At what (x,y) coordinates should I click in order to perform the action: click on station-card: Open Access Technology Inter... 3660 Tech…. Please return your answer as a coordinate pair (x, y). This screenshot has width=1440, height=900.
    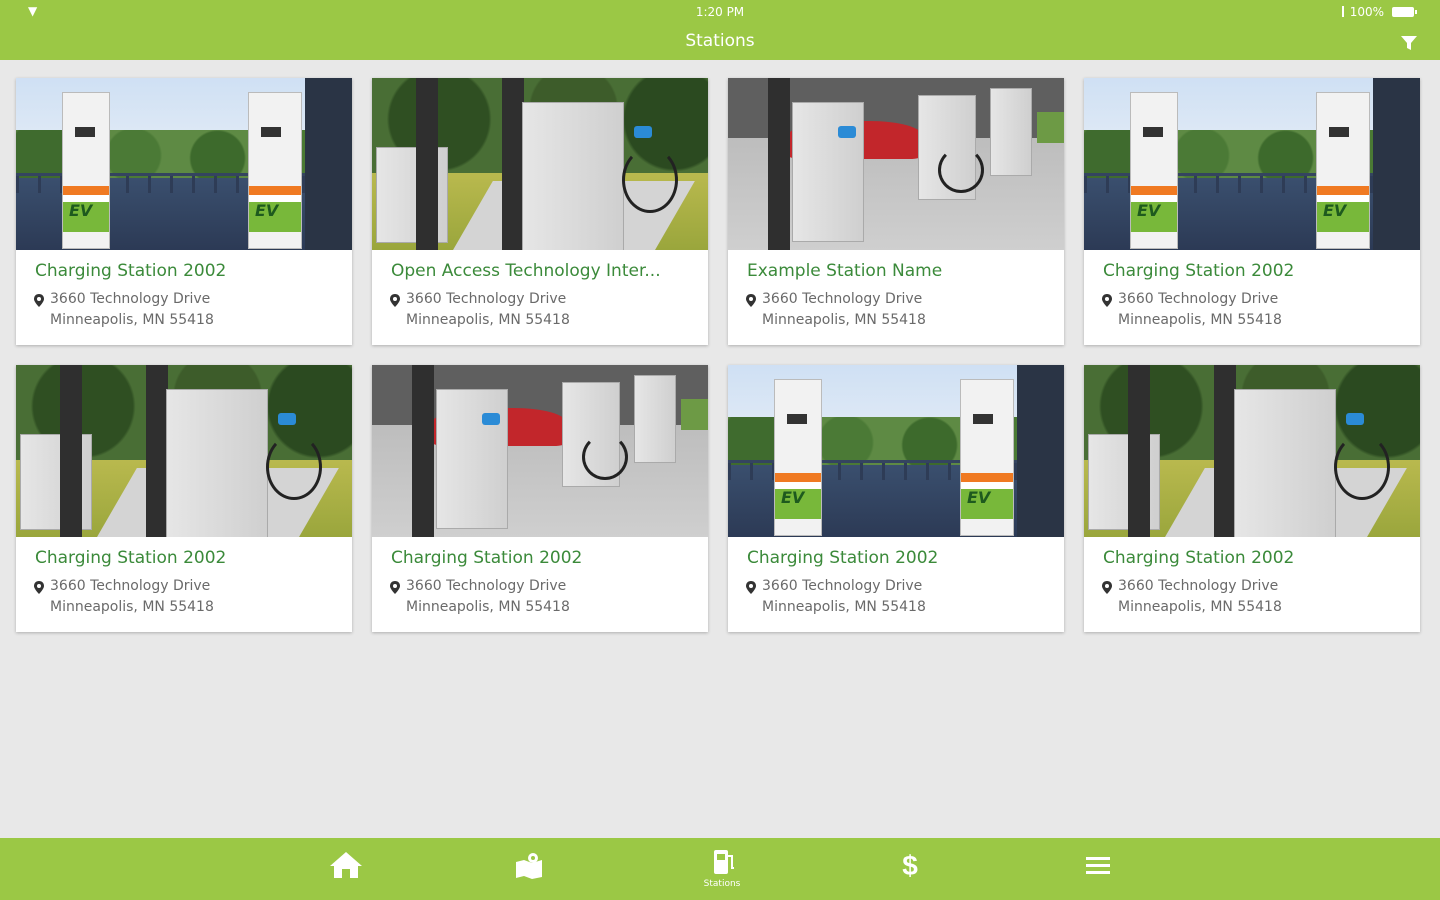
    Looking at the image, I should click on (540, 211).